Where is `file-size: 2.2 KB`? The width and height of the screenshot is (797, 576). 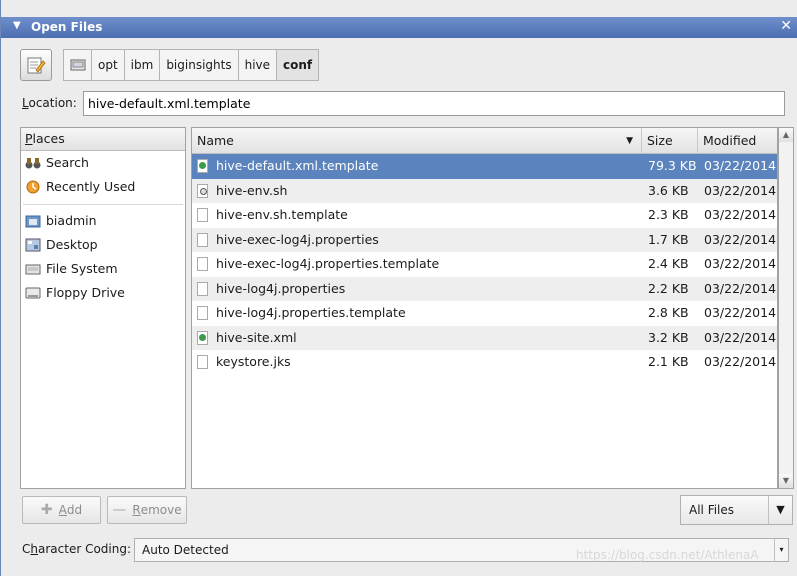
file-size: 2.2 KB is located at coordinates (668, 288).